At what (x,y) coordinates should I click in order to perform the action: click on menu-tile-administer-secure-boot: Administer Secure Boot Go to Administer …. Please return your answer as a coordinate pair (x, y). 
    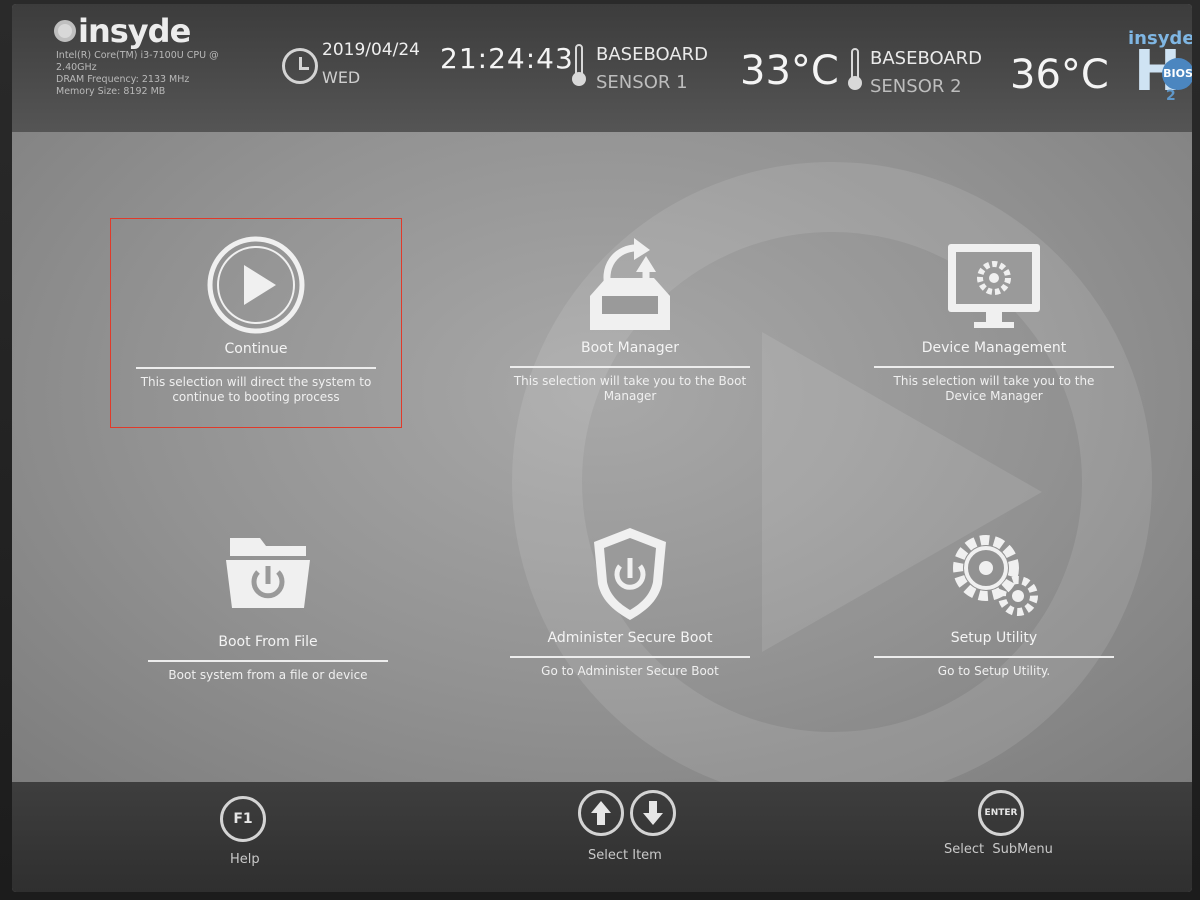
    Looking at the image, I should click on (630, 601).